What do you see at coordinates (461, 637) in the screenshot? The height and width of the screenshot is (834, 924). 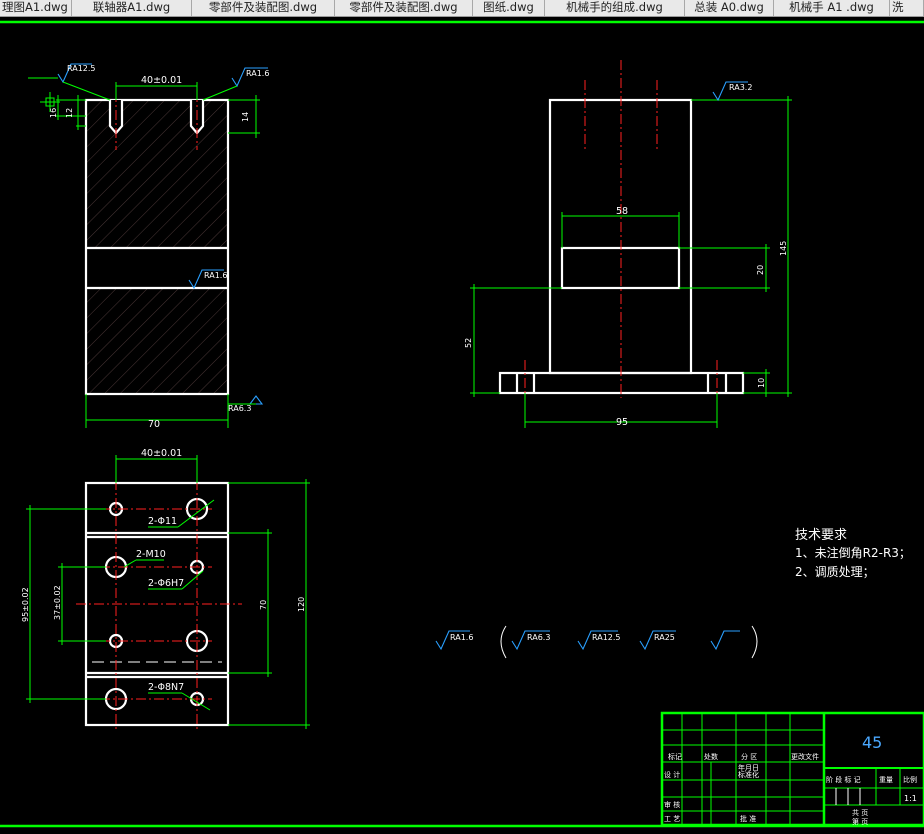 I see `legend-rough-1: RA1.6` at bounding box center [461, 637].